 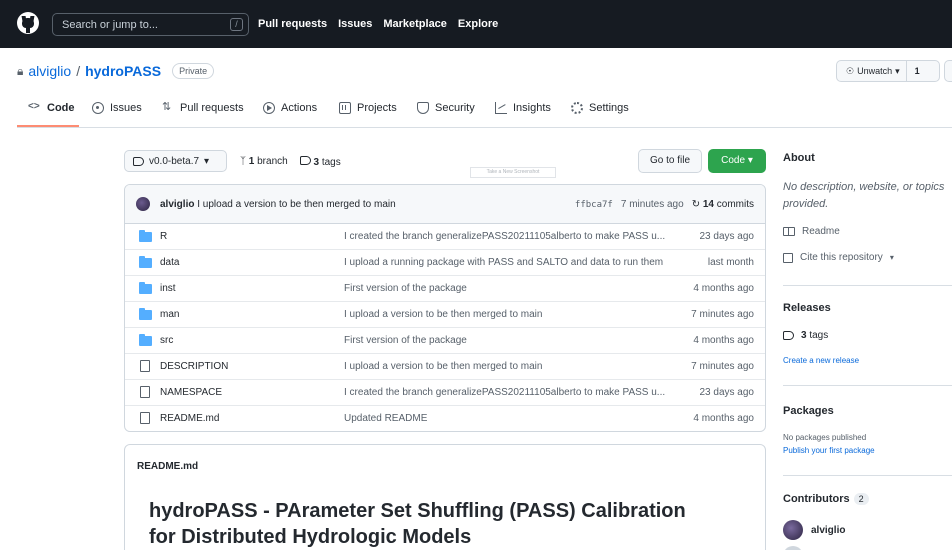 I want to click on pull-request-icon, so click(x=168, y=107).